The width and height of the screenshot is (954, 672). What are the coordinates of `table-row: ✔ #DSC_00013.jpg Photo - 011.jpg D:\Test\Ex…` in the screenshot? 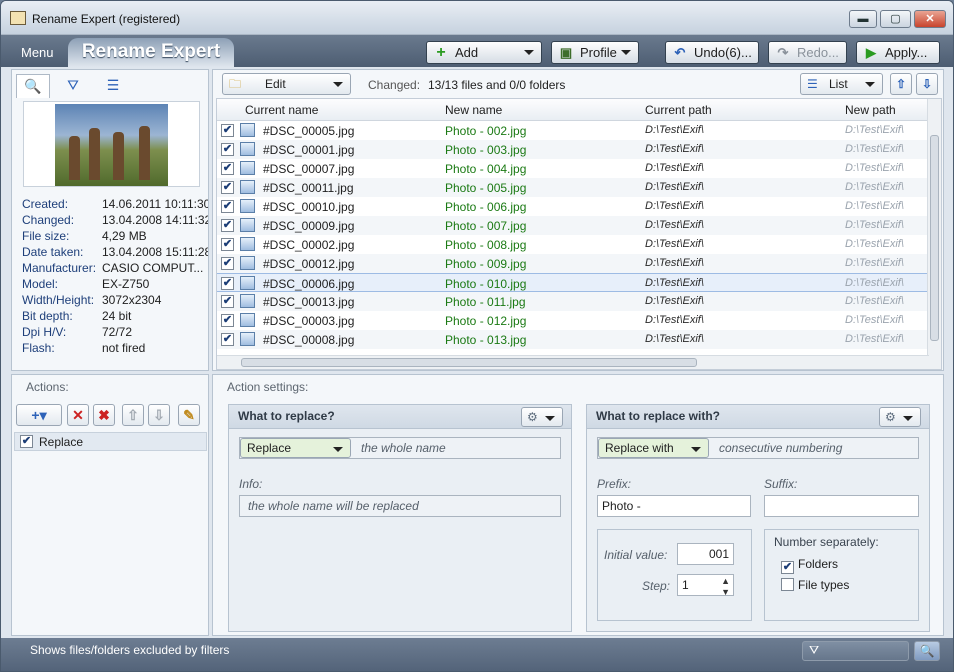 It's located at (573, 301).